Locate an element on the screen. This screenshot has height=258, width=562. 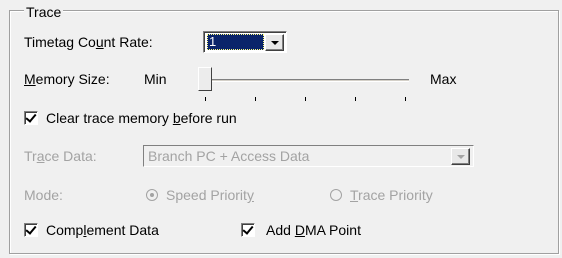
add-dma-point-label: Add DMA Point is located at coordinates (313, 230).